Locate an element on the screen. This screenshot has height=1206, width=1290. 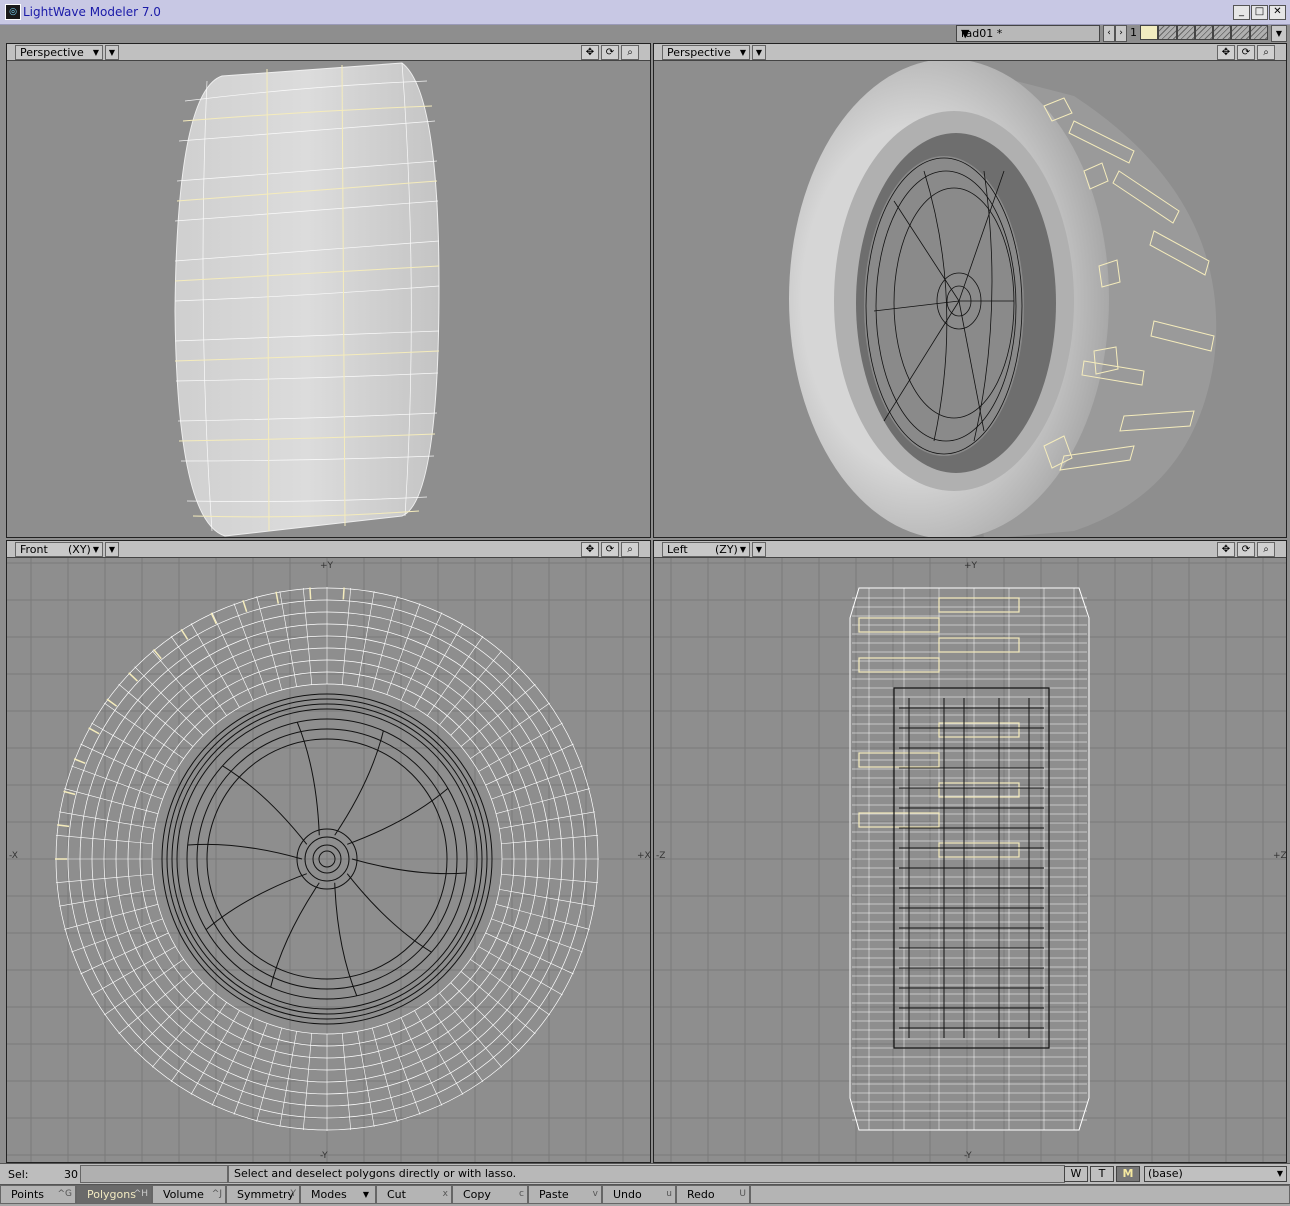
axis-label-plus-z: +Z is located at coordinates (1279, 856).